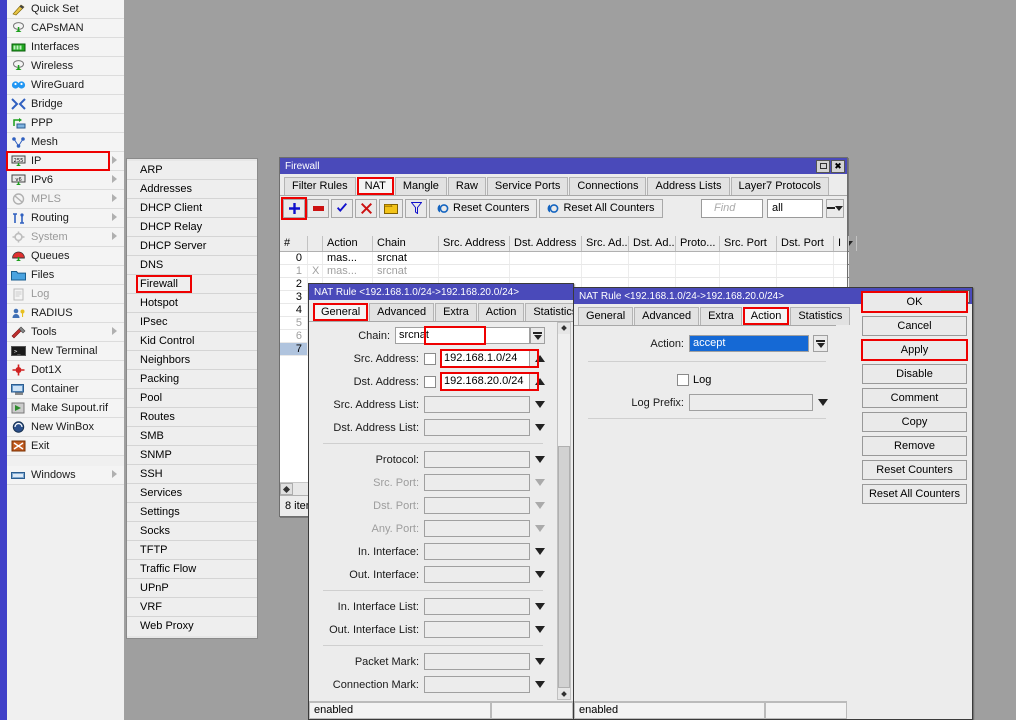 The image size is (1016, 720). I want to click on tab-layer7-protocols: Layer7 Protocols, so click(780, 186).